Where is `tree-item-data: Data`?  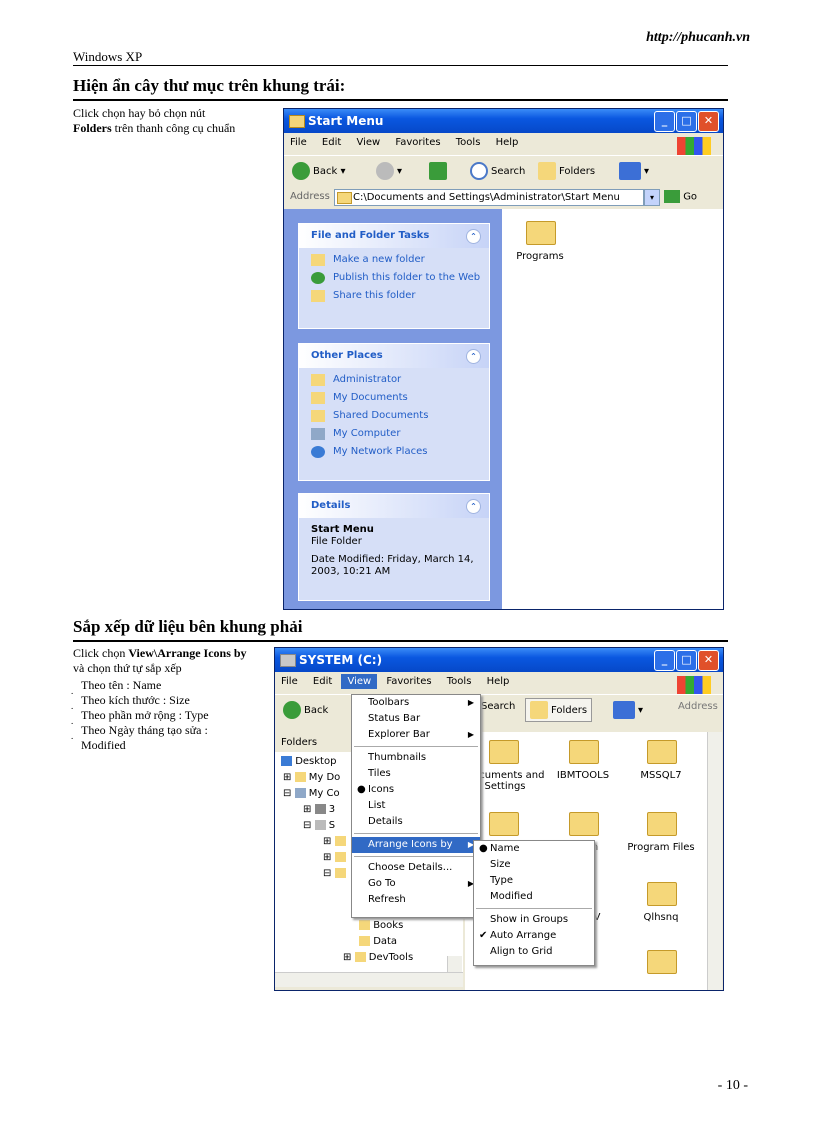 tree-item-data: Data is located at coordinates (378, 941).